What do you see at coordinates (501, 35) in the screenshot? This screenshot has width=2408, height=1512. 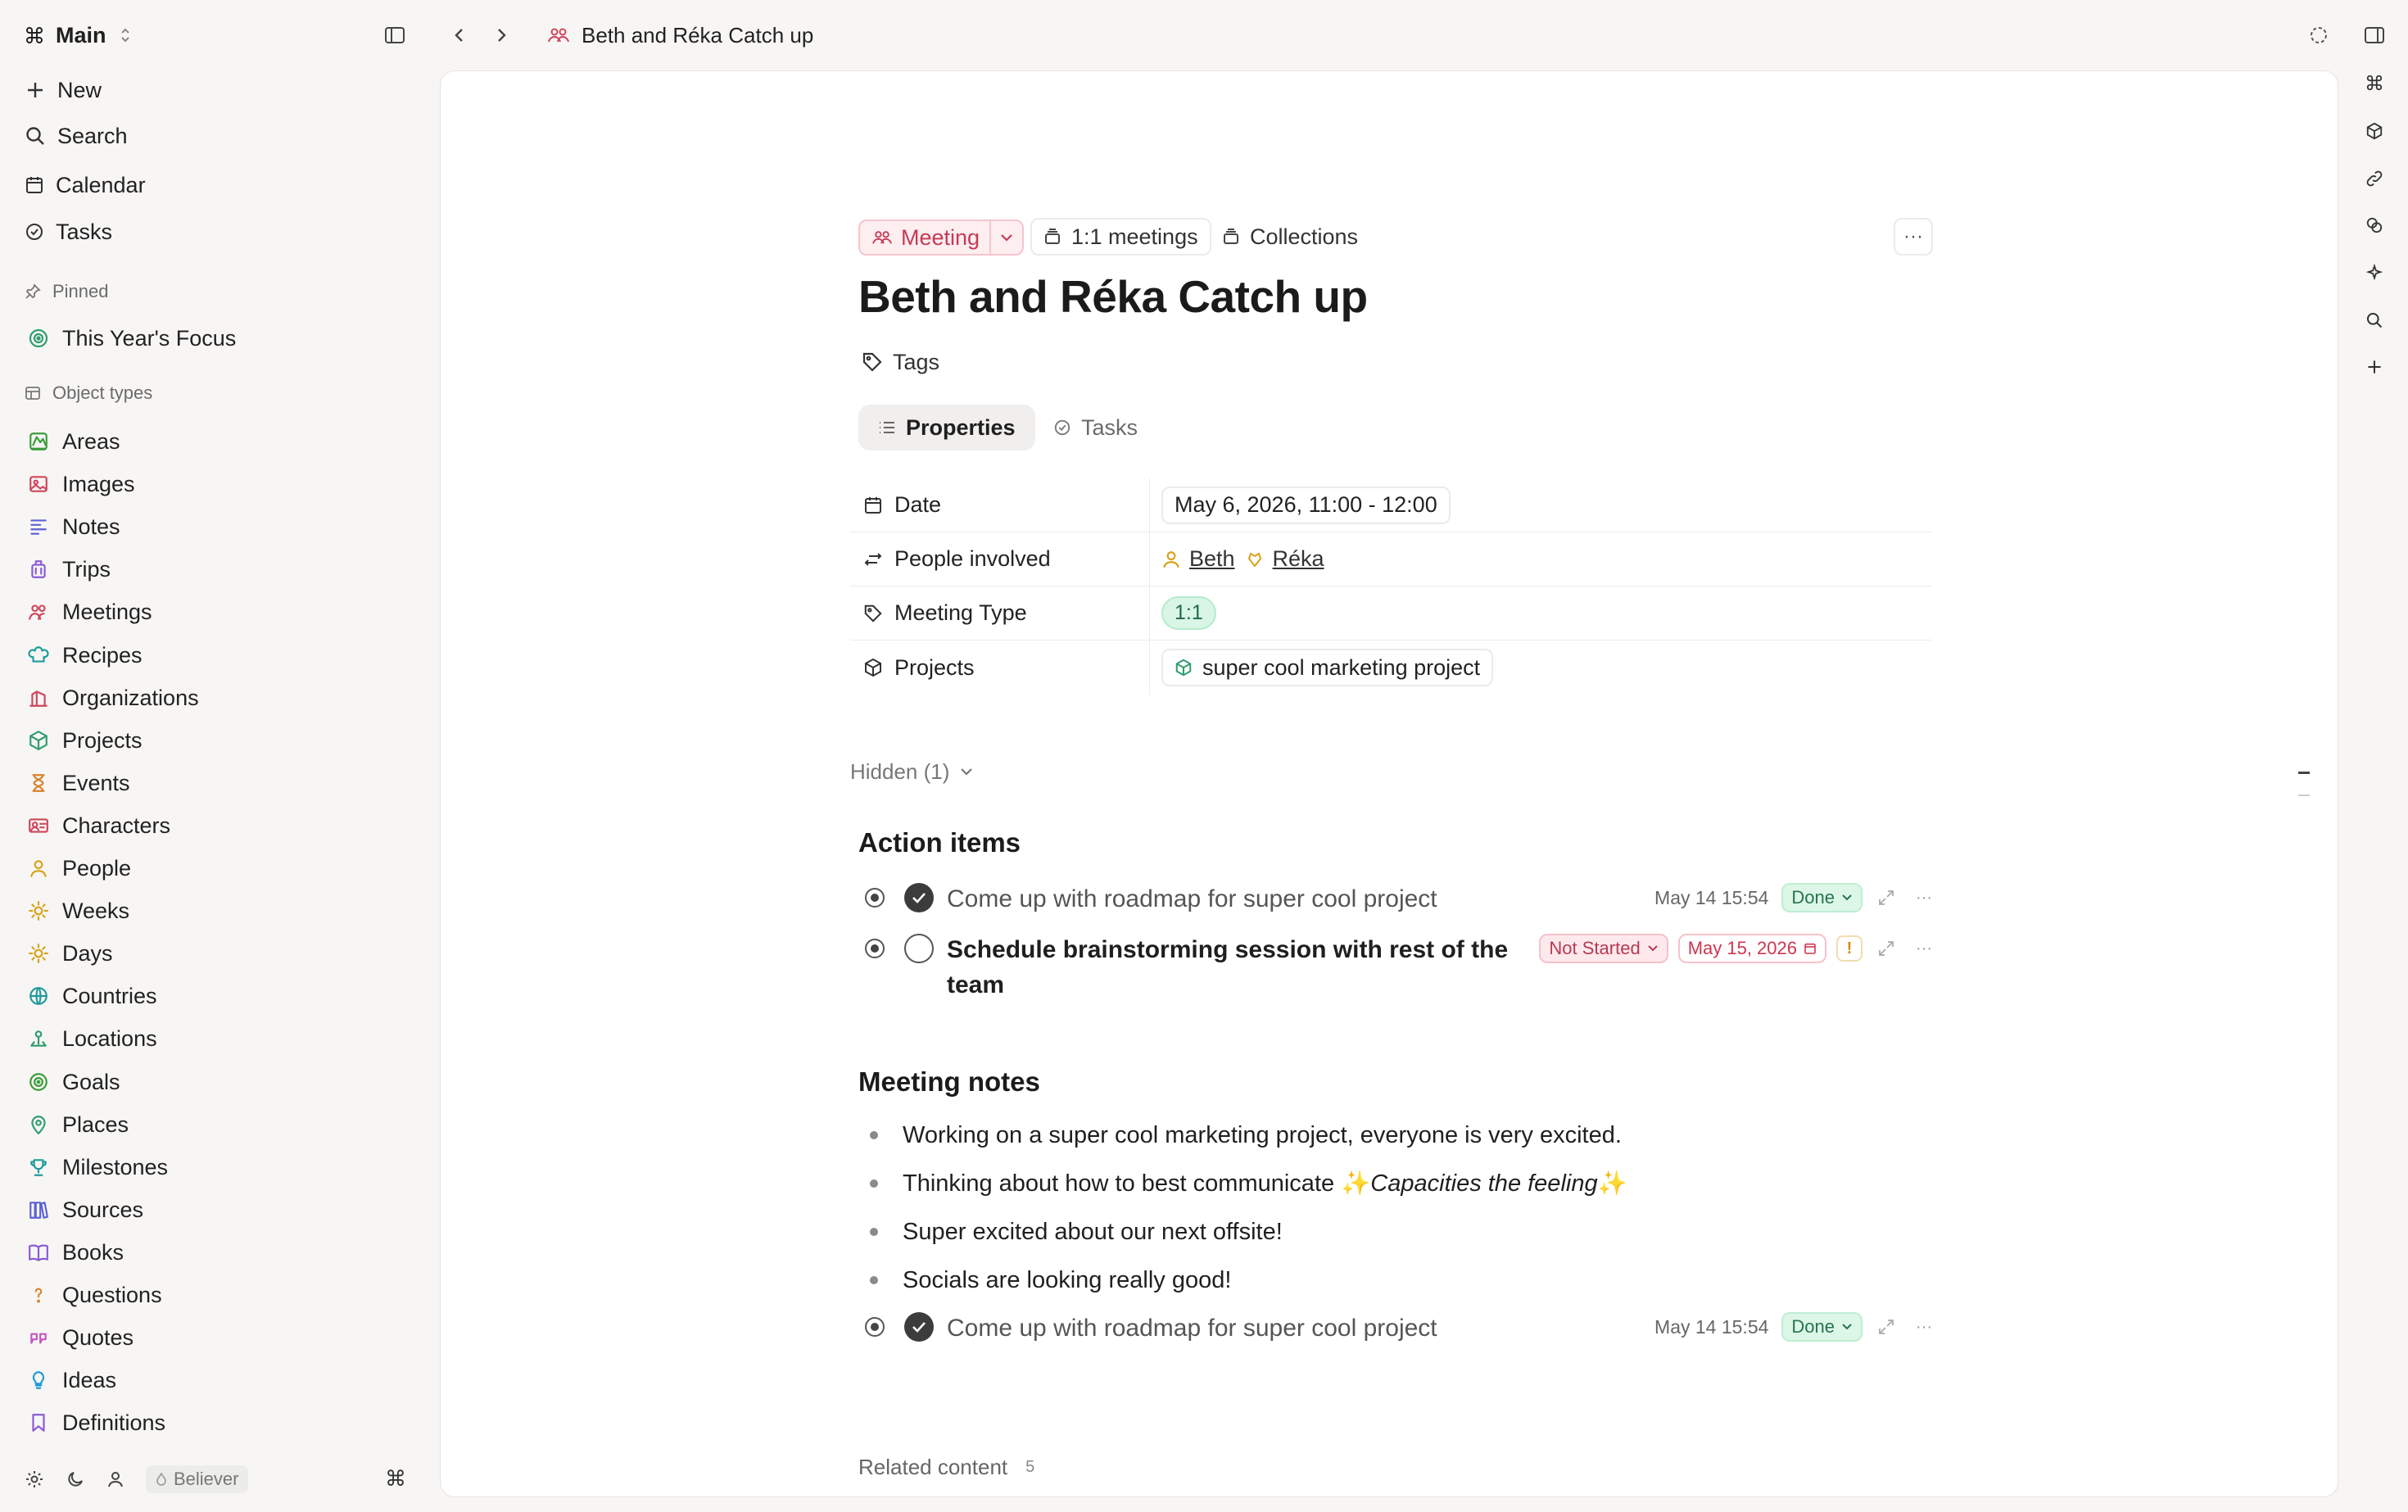 I see `forward-button` at bounding box center [501, 35].